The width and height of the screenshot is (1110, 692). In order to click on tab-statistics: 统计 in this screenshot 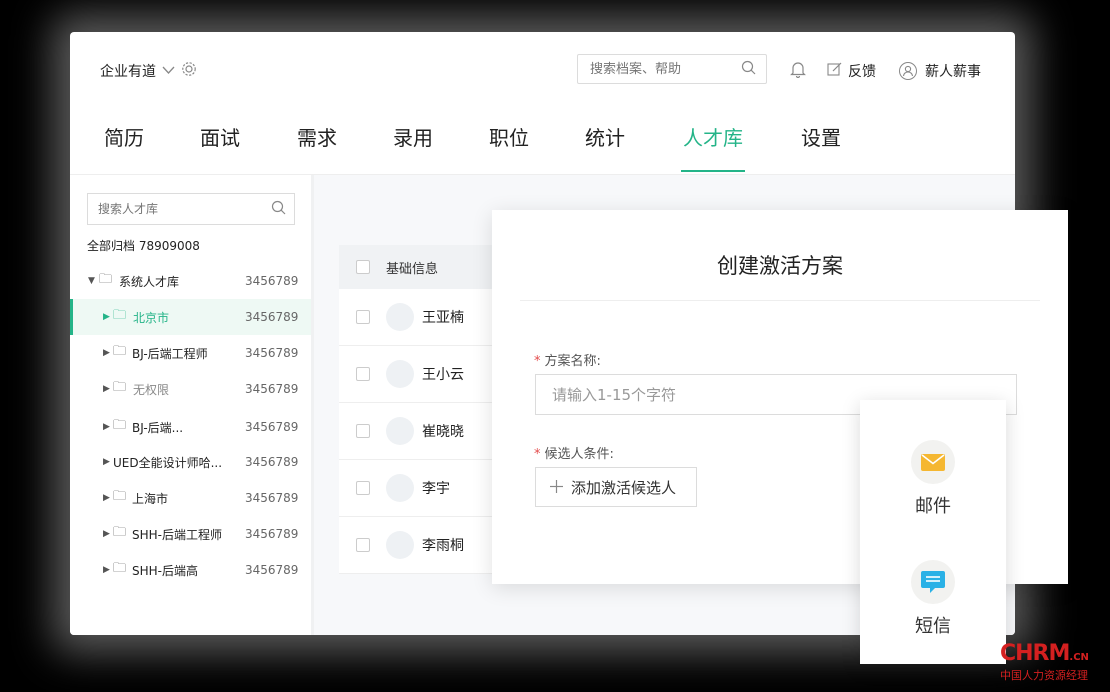, I will do `click(605, 146)`.